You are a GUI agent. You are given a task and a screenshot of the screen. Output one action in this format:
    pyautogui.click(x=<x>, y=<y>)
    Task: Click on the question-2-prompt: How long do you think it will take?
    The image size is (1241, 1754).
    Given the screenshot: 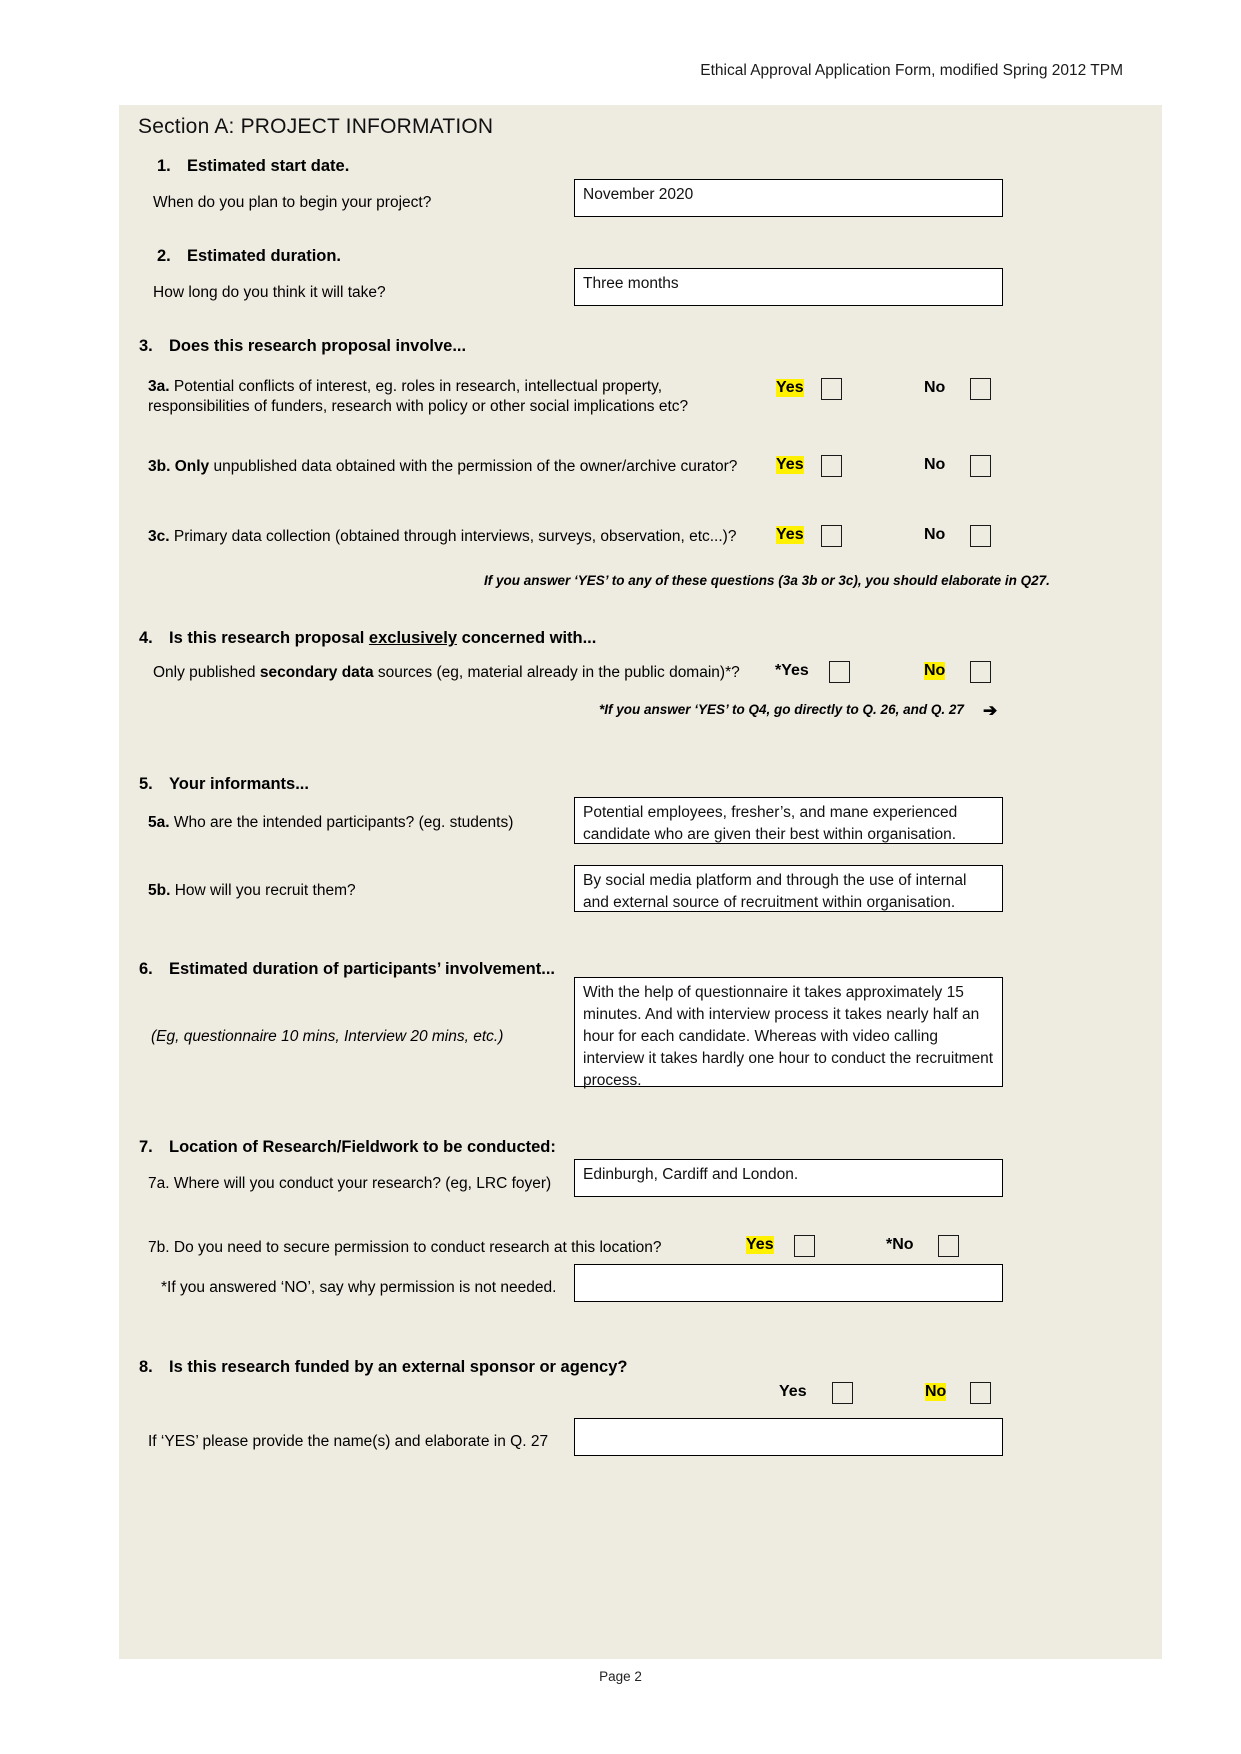 What is the action you would take?
    pyautogui.click(x=269, y=292)
    